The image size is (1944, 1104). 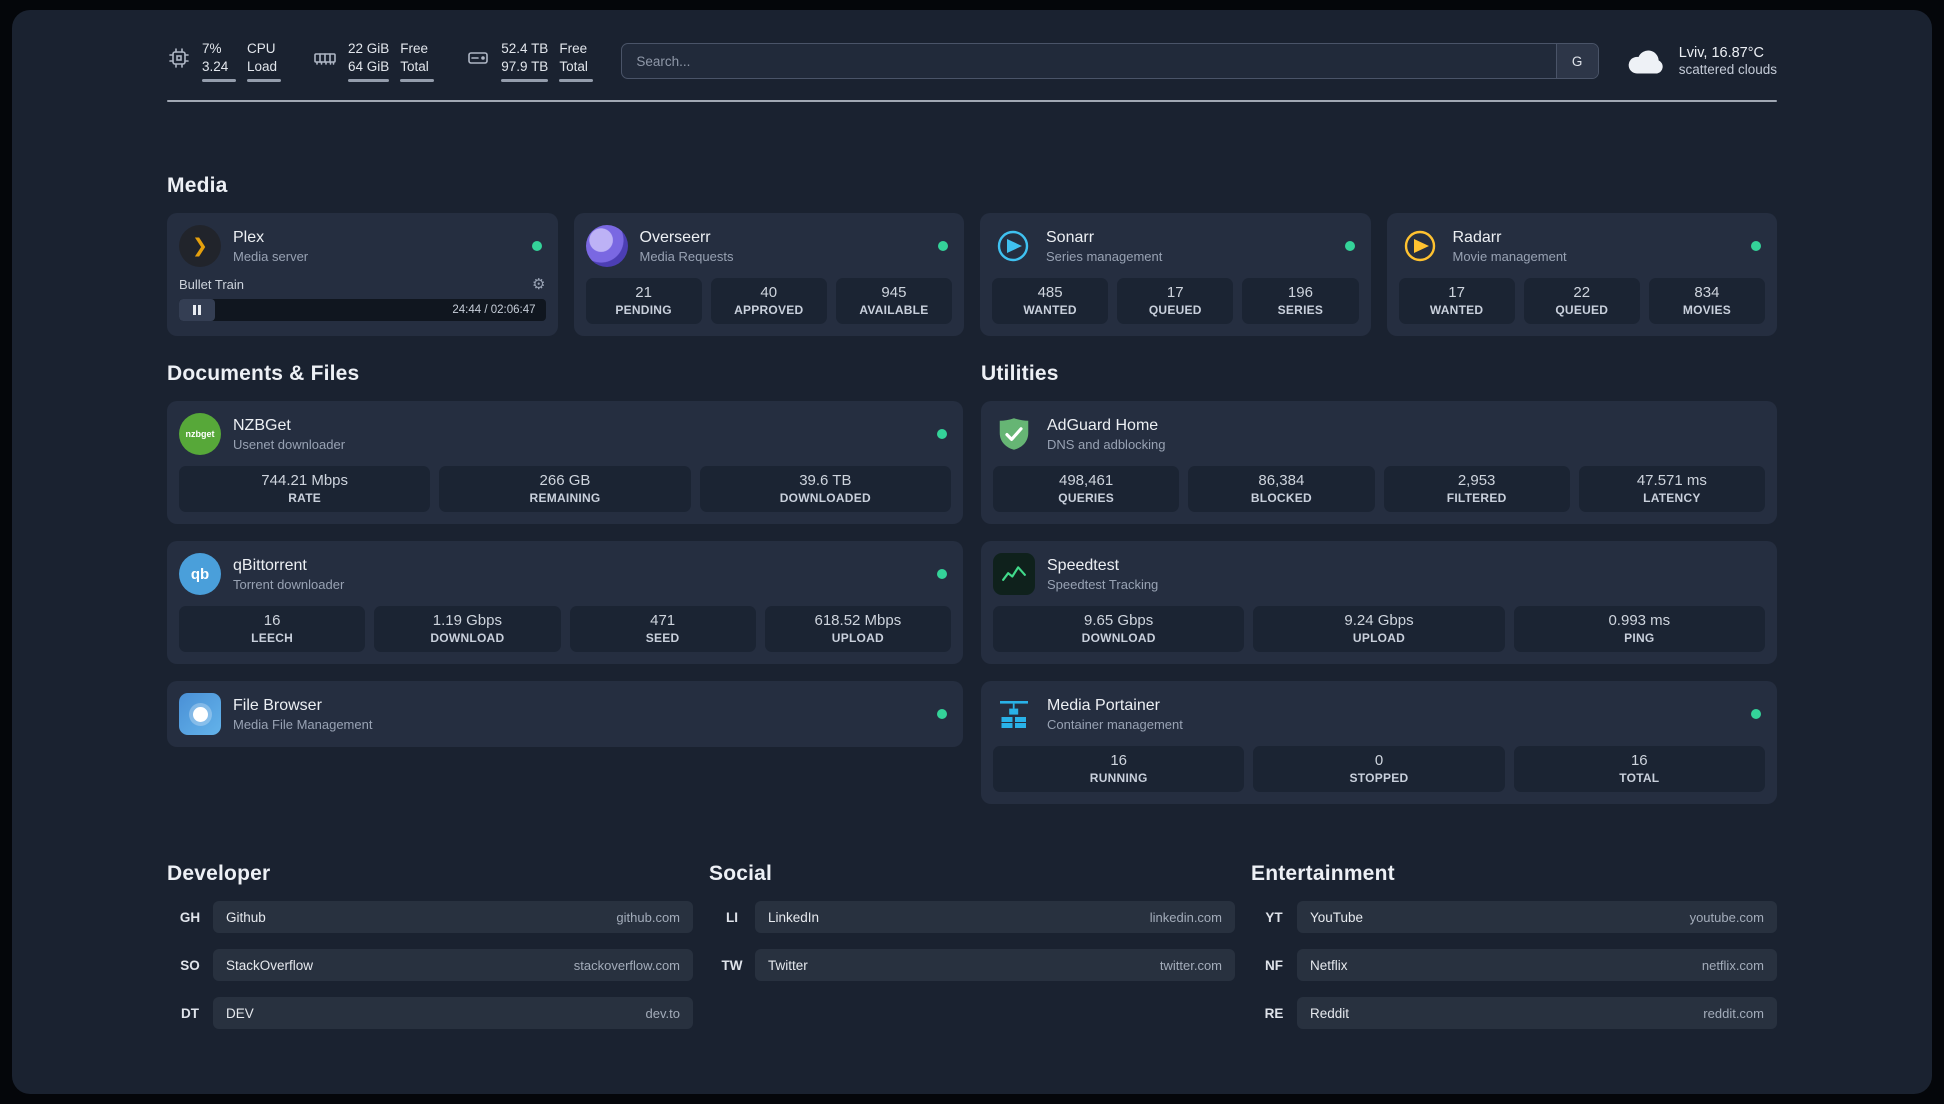 What do you see at coordinates (1013, 246) in the screenshot?
I see `sonarr-icon` at bounding box center [1013, 246].